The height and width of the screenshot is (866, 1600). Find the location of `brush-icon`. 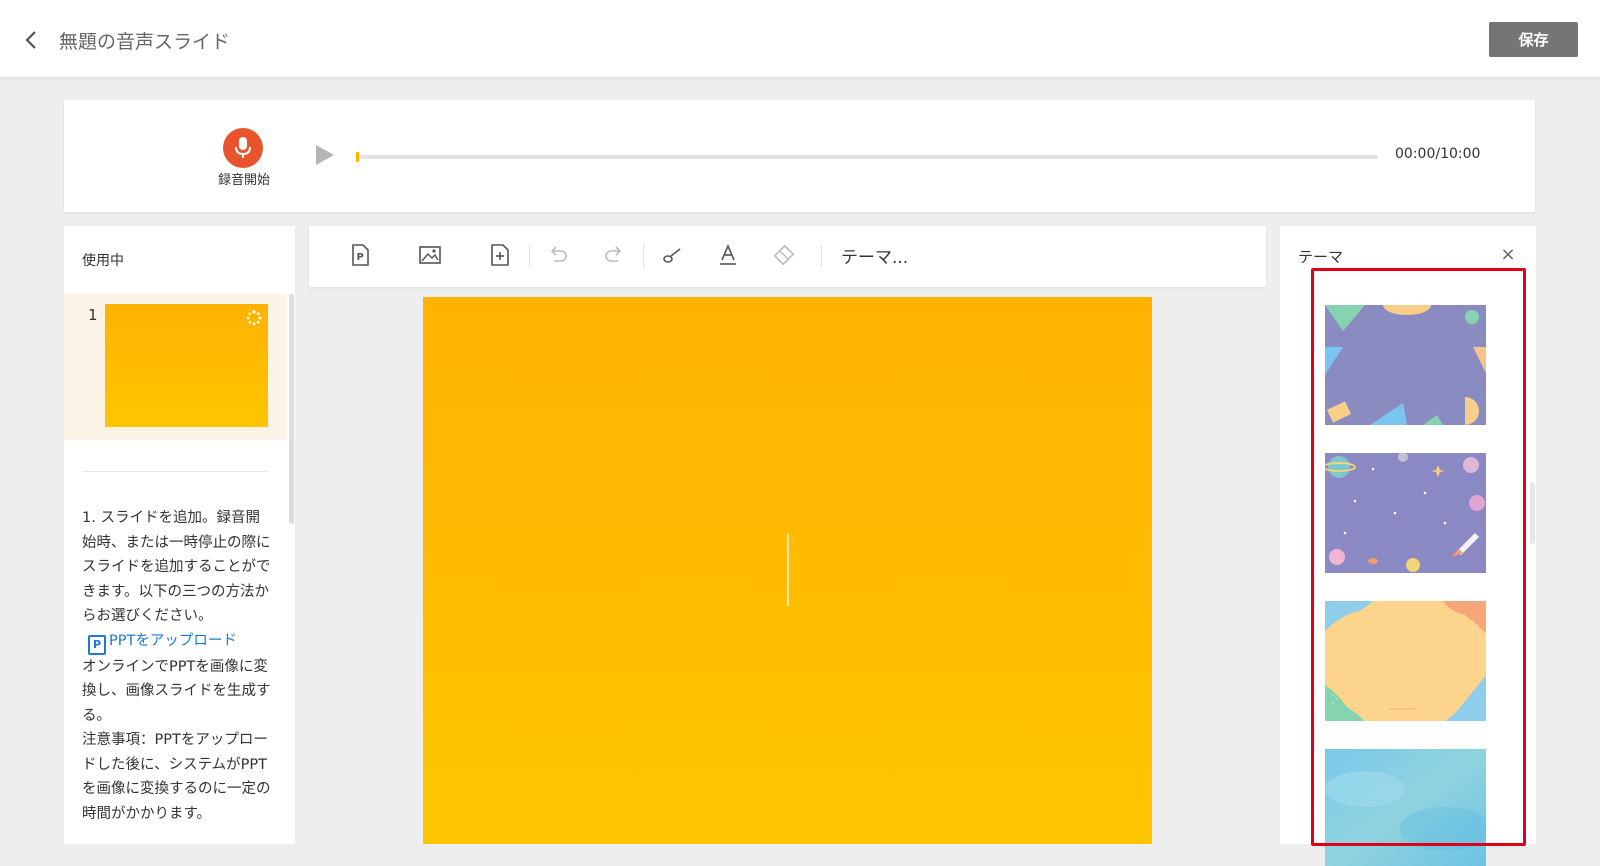

brush-icon is located at coordinates (672, 255).